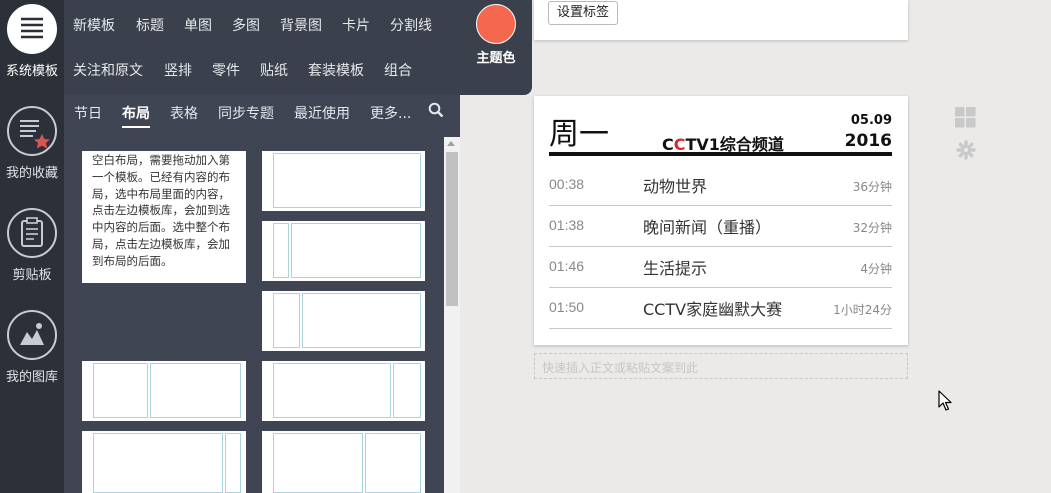 This screenshot has height=493, width=1051. What do you see at coordinates (246, 25) in the screenshot?
I see `category-multi-image: 多图` at bounding box center [246, 25].